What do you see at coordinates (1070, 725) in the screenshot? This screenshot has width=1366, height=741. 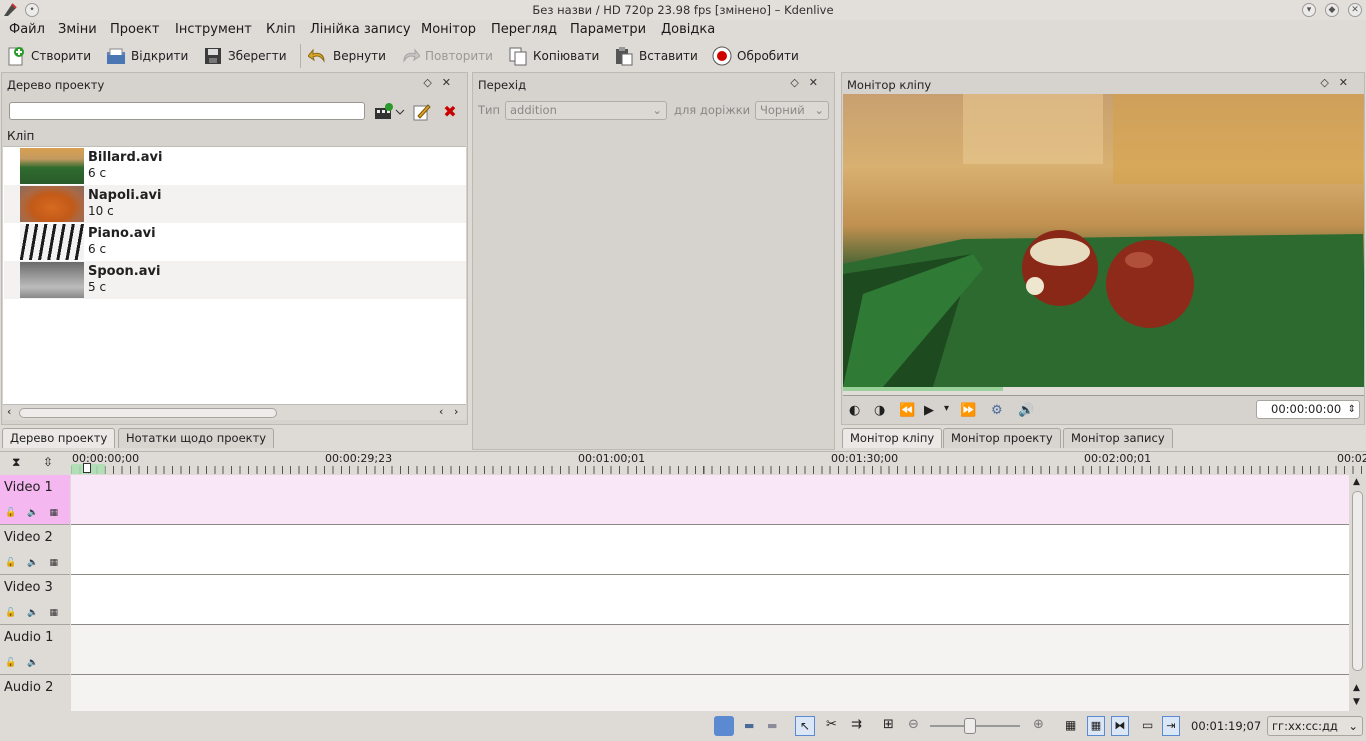 I see `video-thumbnails-icon: ▦` at bounding box center [1070, 725].